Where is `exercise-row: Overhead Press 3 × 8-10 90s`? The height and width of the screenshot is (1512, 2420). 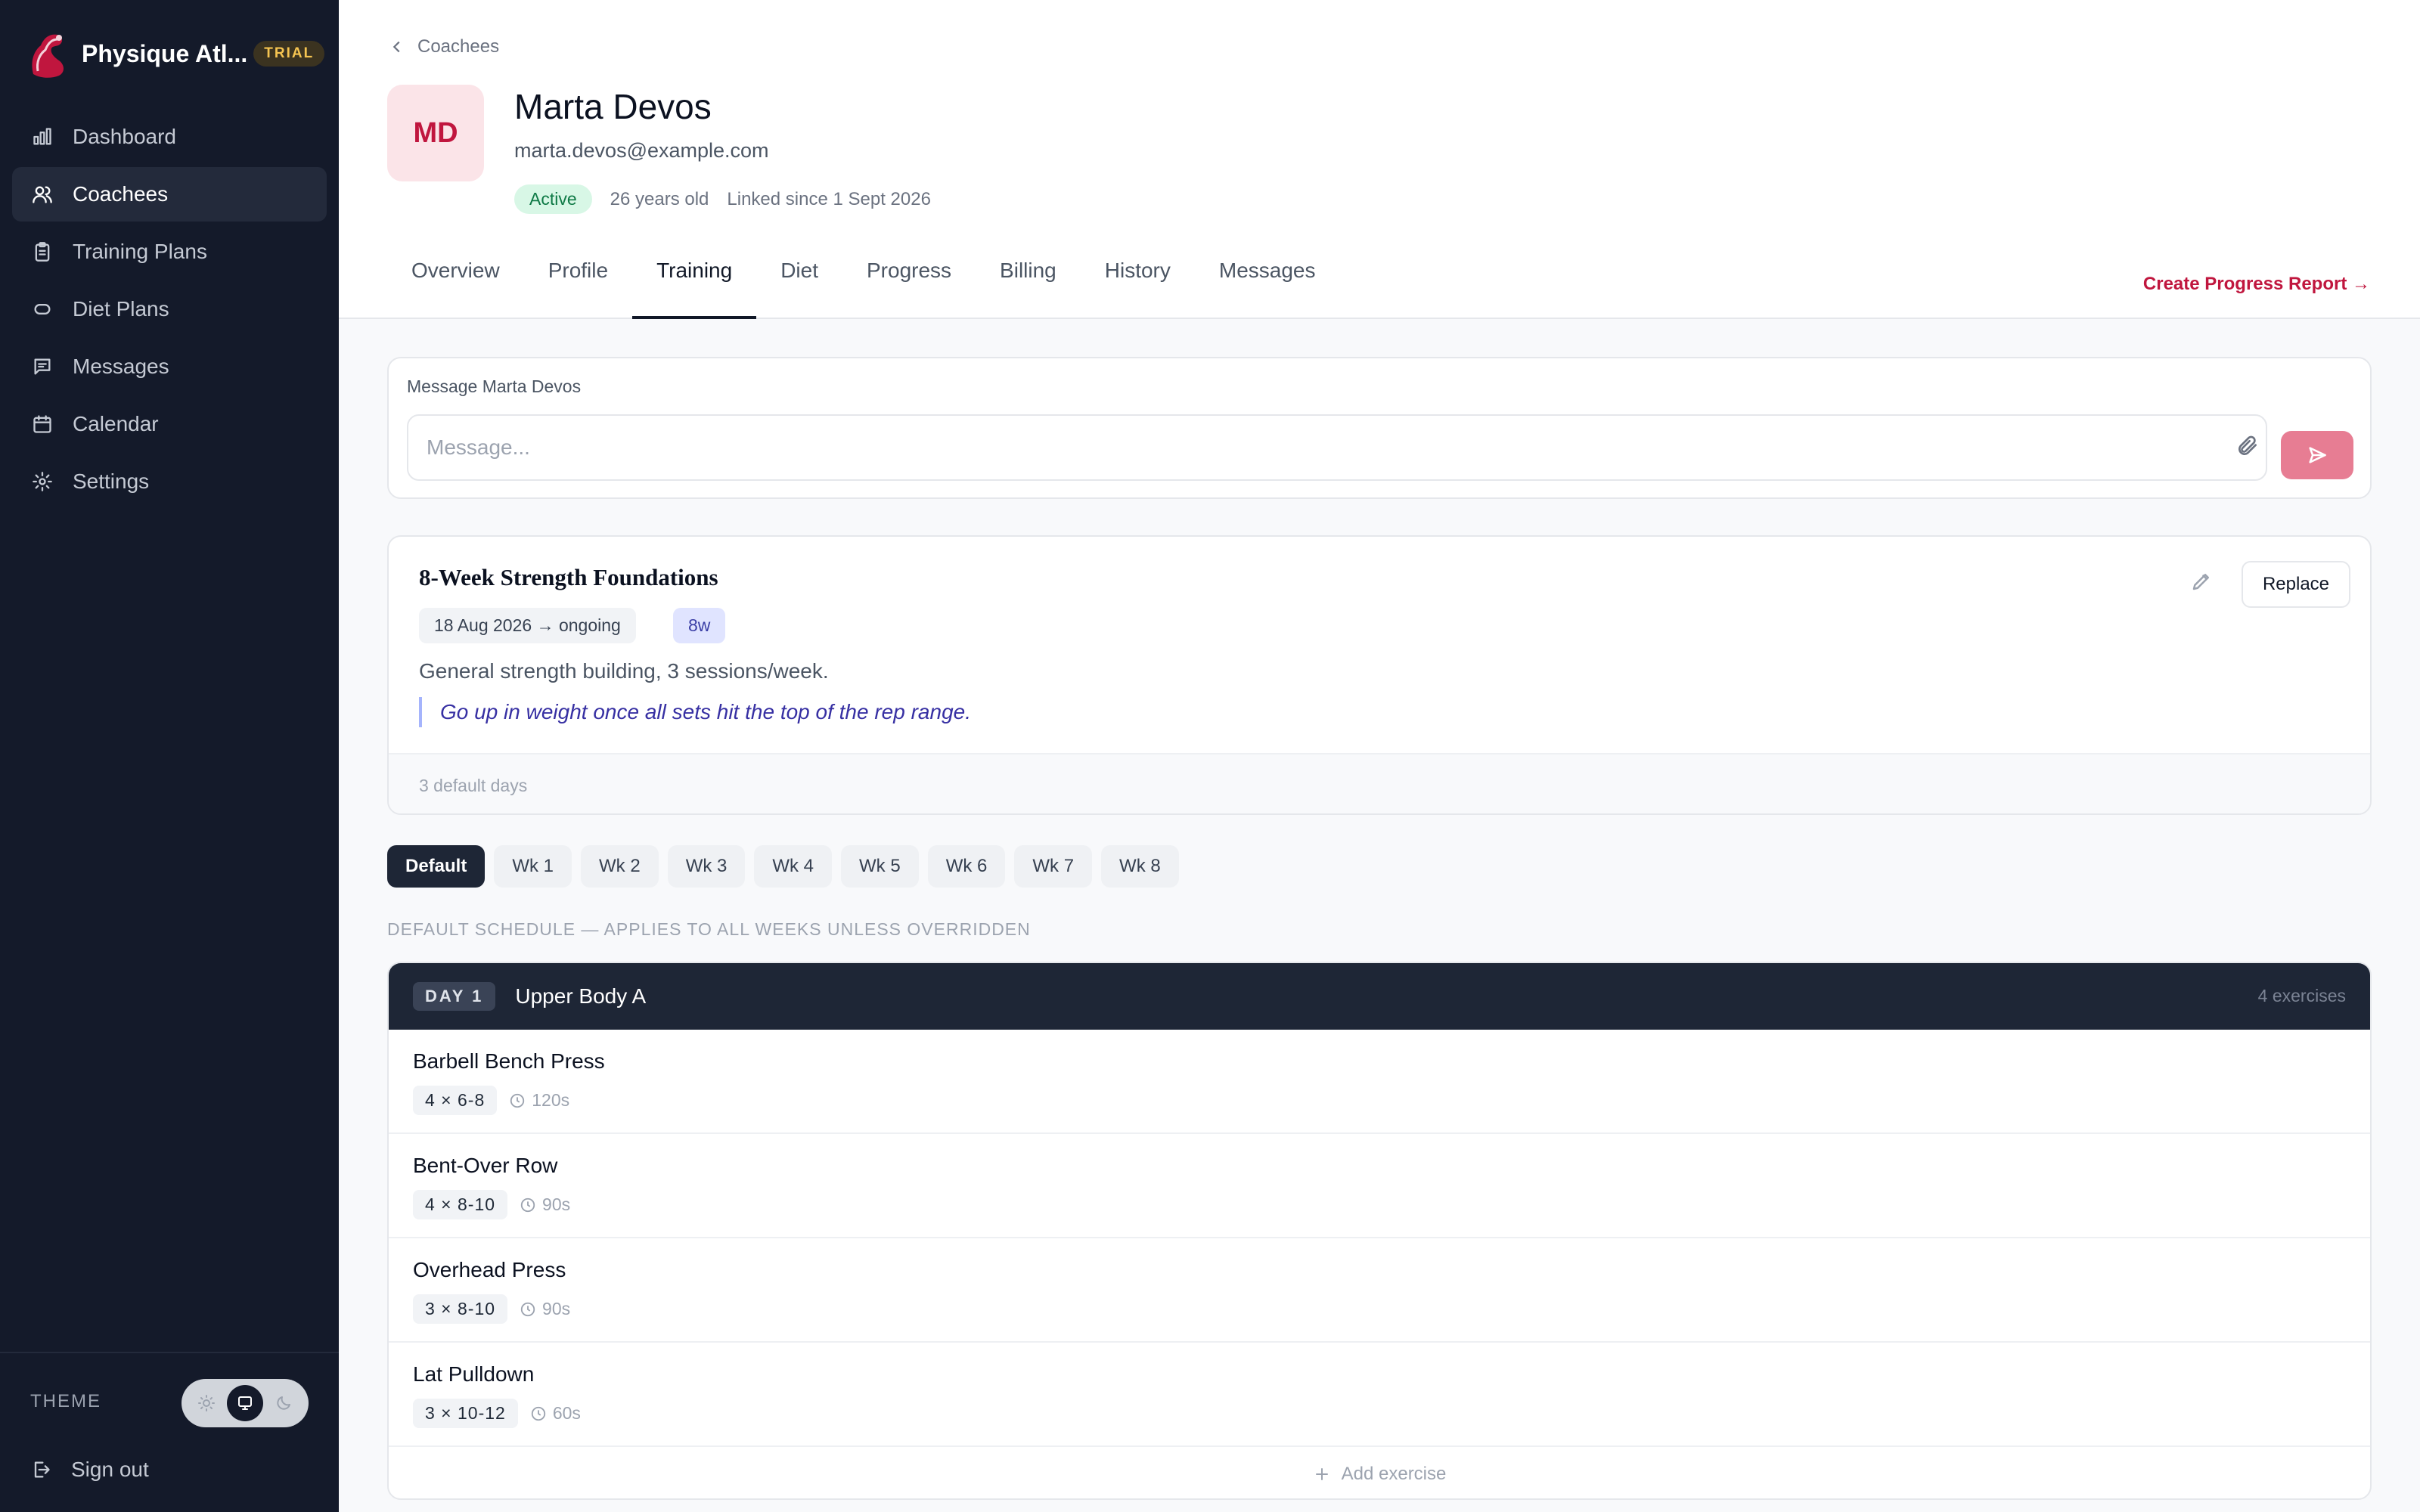 exercise-row: Overhead Press 3 × 8-10 90s is located at coordinates (1379, 1290).